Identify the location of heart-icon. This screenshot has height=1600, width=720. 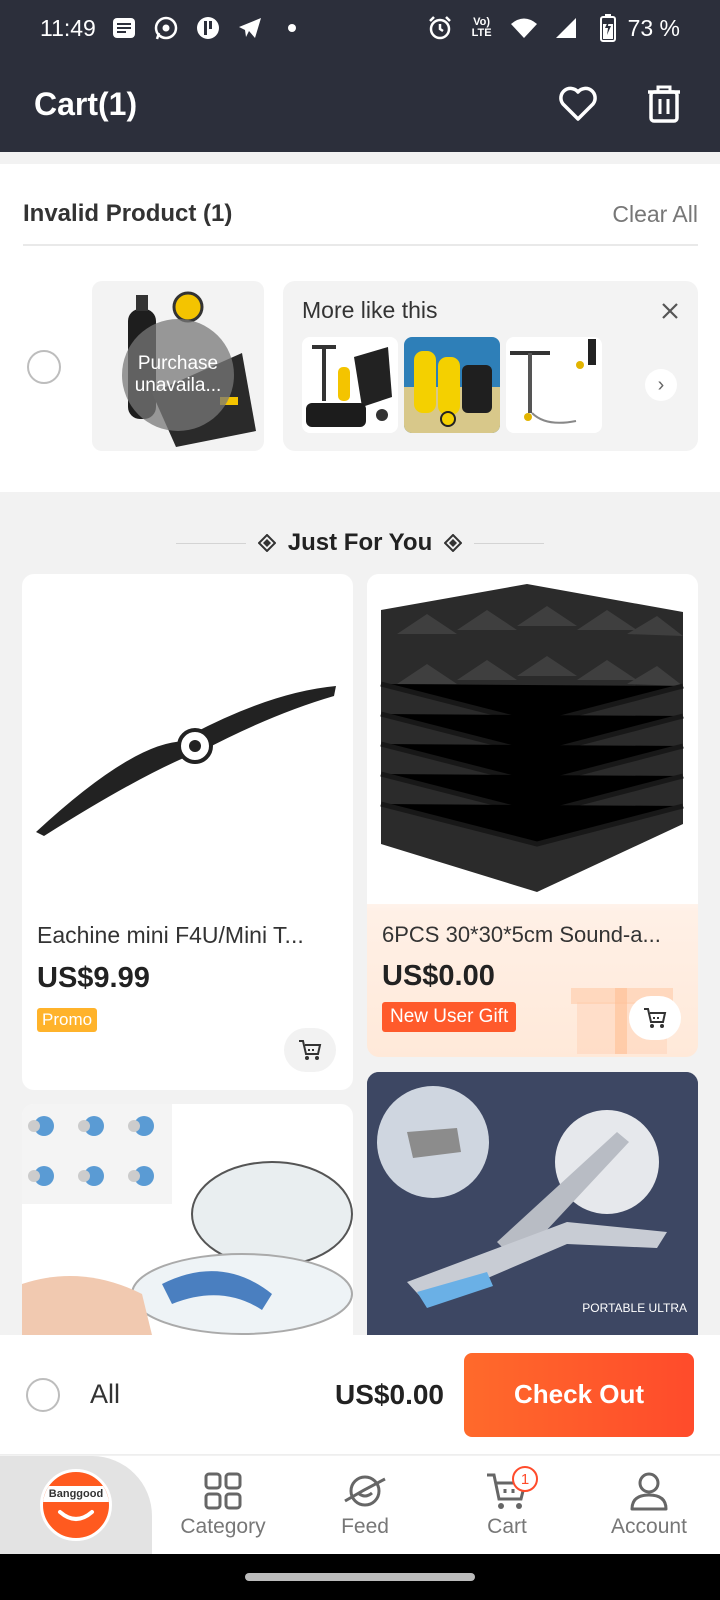
(578, 104).